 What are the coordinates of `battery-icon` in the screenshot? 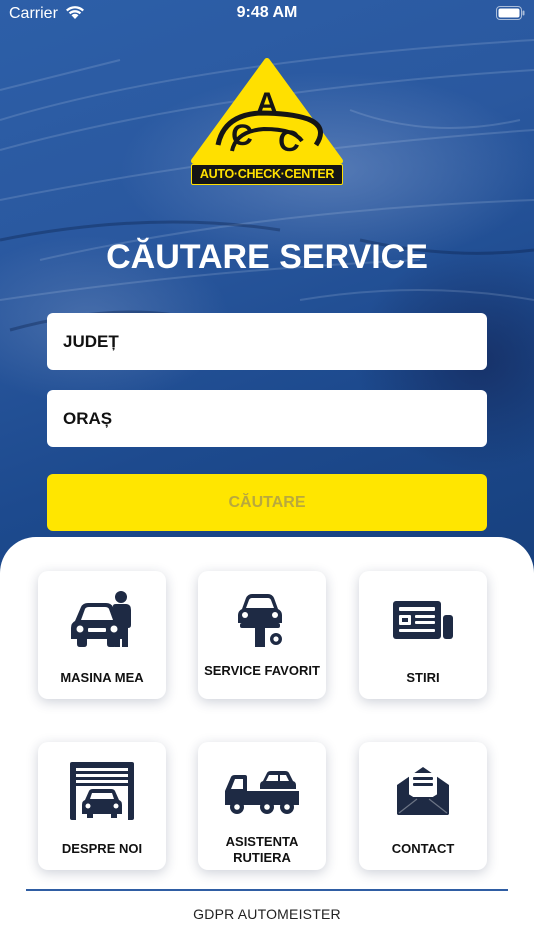 It's located at (510, 13).